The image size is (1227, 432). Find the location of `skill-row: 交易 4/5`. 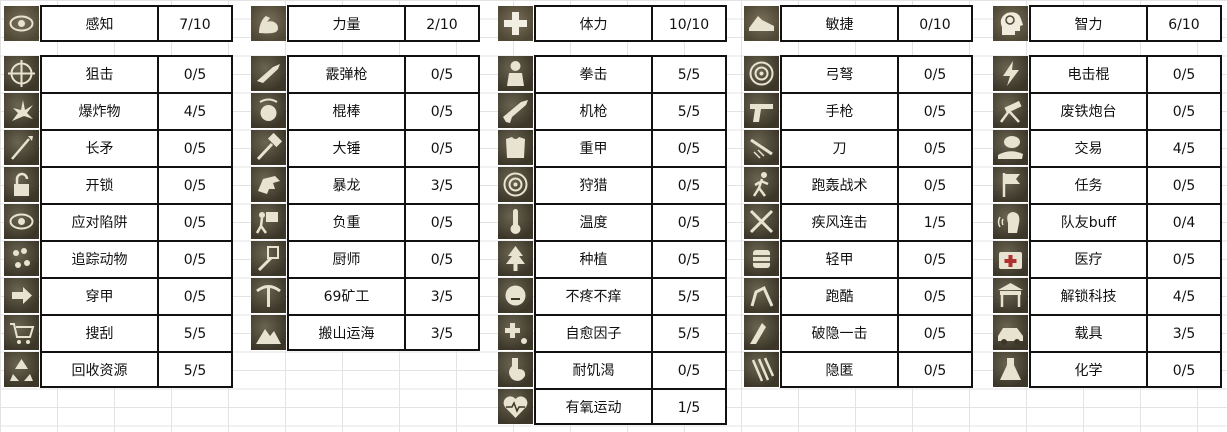

skill-row: 交易 4/5 is located at coordinates (1109, 147).